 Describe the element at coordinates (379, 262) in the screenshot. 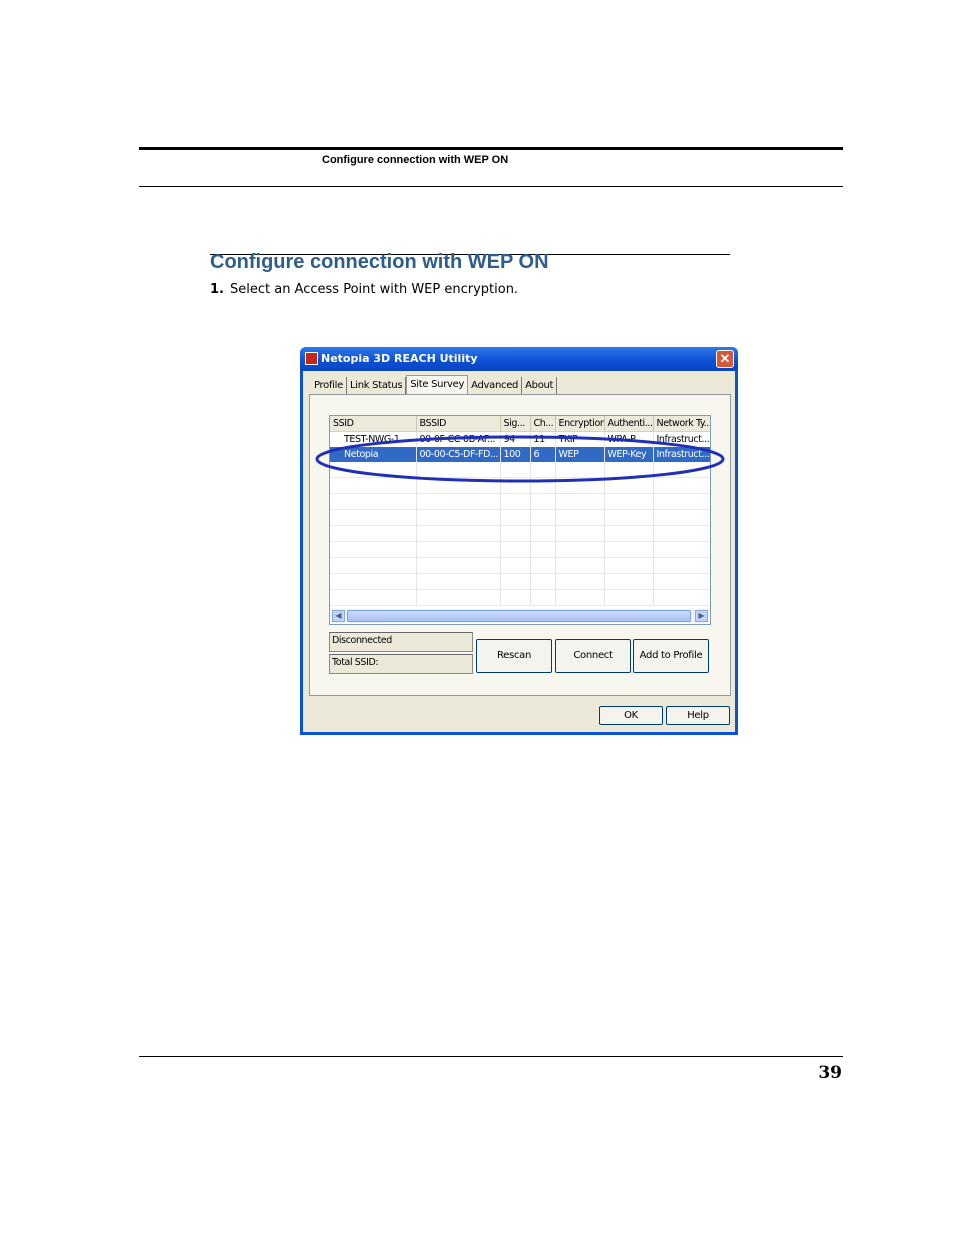

I see `section-title: Configure connection with WEP ON` at that location.